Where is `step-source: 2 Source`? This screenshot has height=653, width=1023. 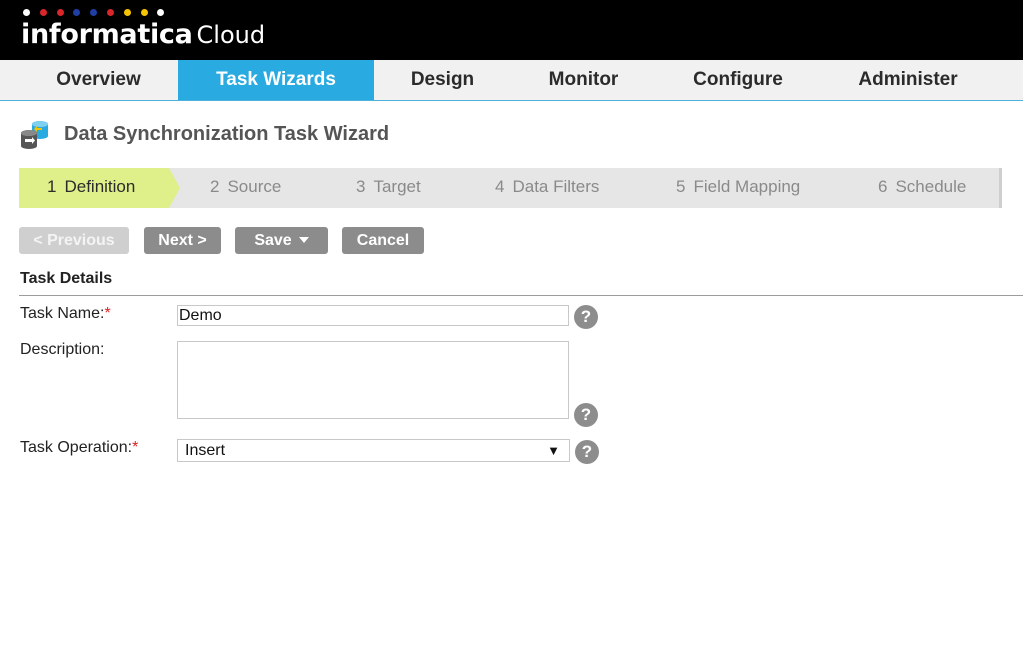 step-source: 2 Source is located at coordinates (245, 188).